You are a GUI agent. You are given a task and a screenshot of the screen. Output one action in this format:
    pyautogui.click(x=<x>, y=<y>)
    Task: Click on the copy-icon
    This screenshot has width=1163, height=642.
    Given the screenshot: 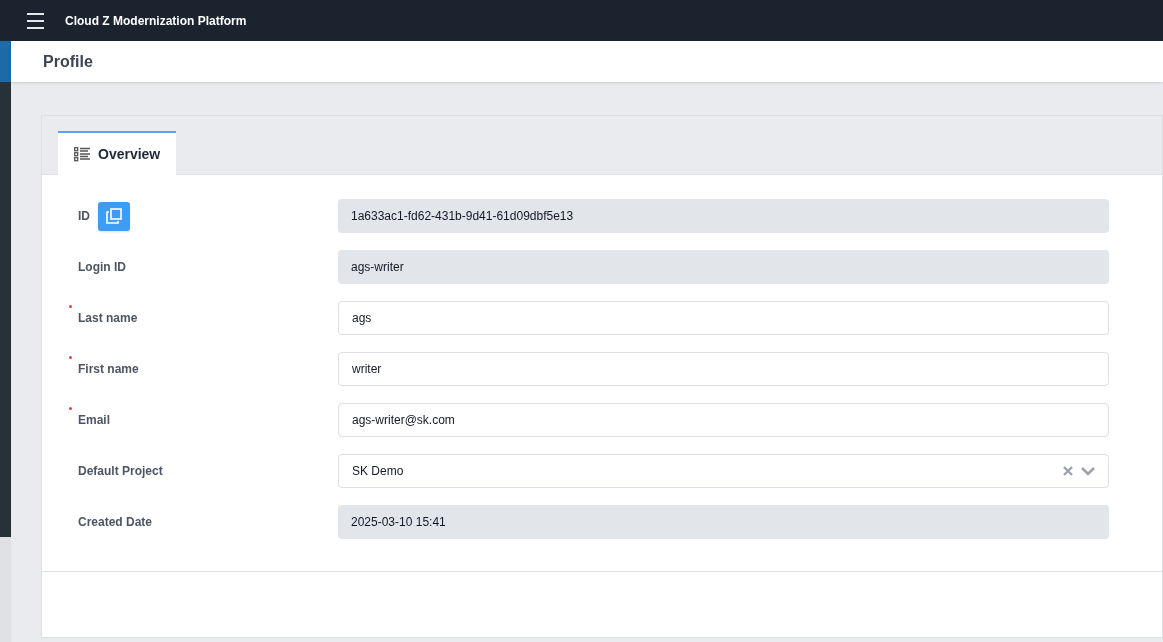 What is the action you would take?
    pyautogui.click(x=114, y=216)
    